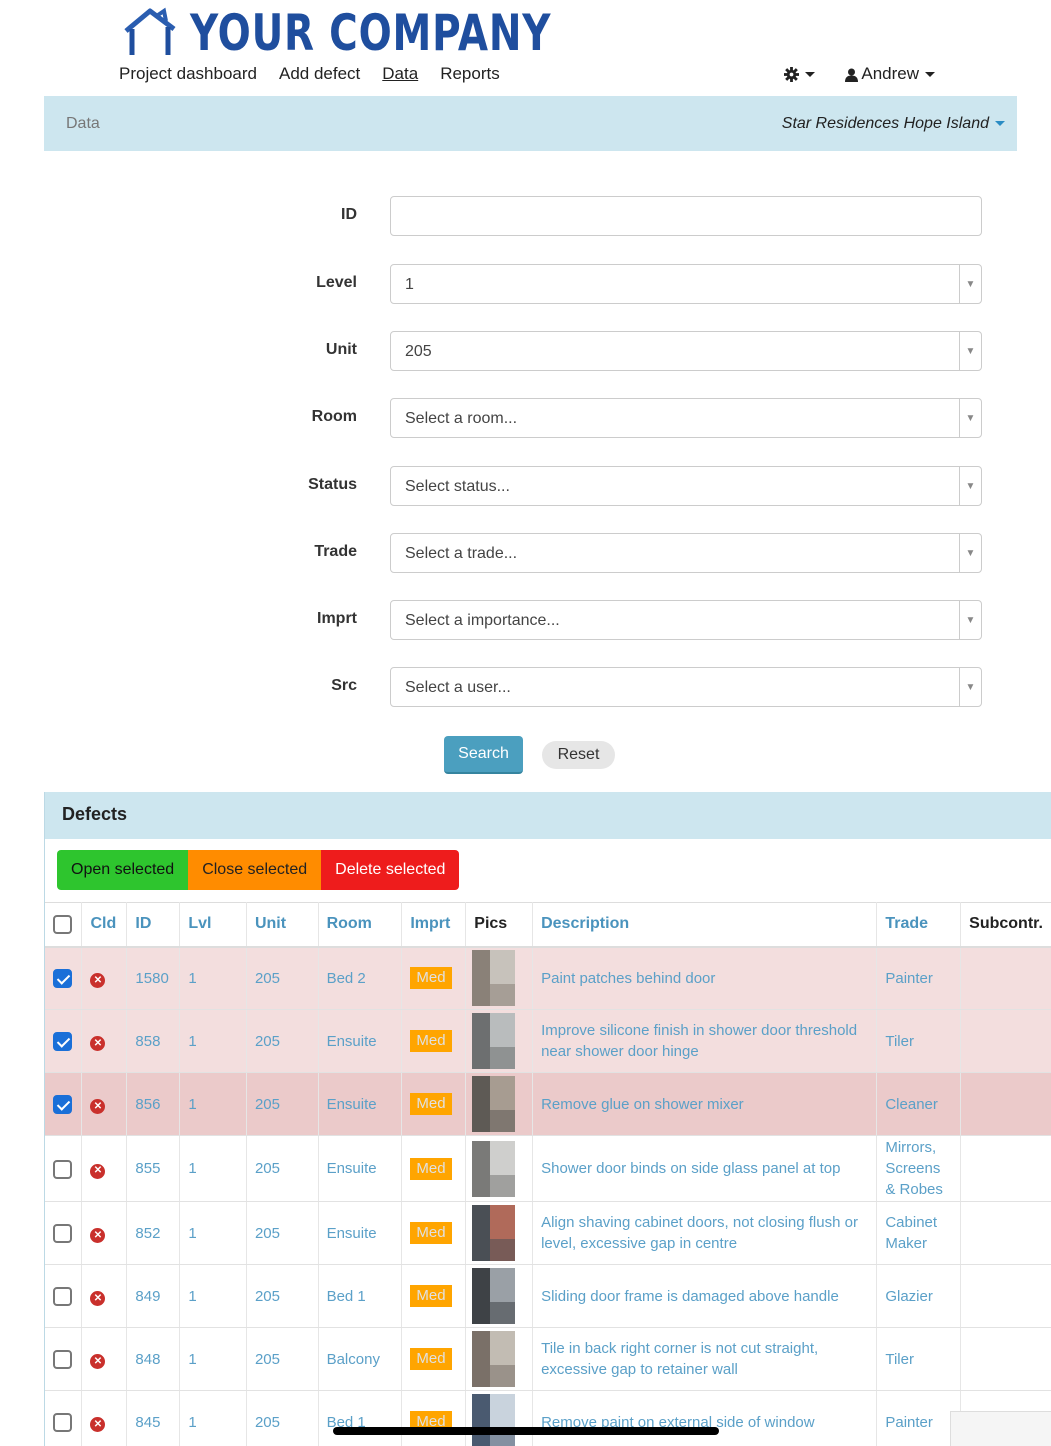 This screenshot has width=1051, height=1446. Describe the element at coordinates (889, 74) in the screenshot. I see `user-menu: Andrew` at that location.